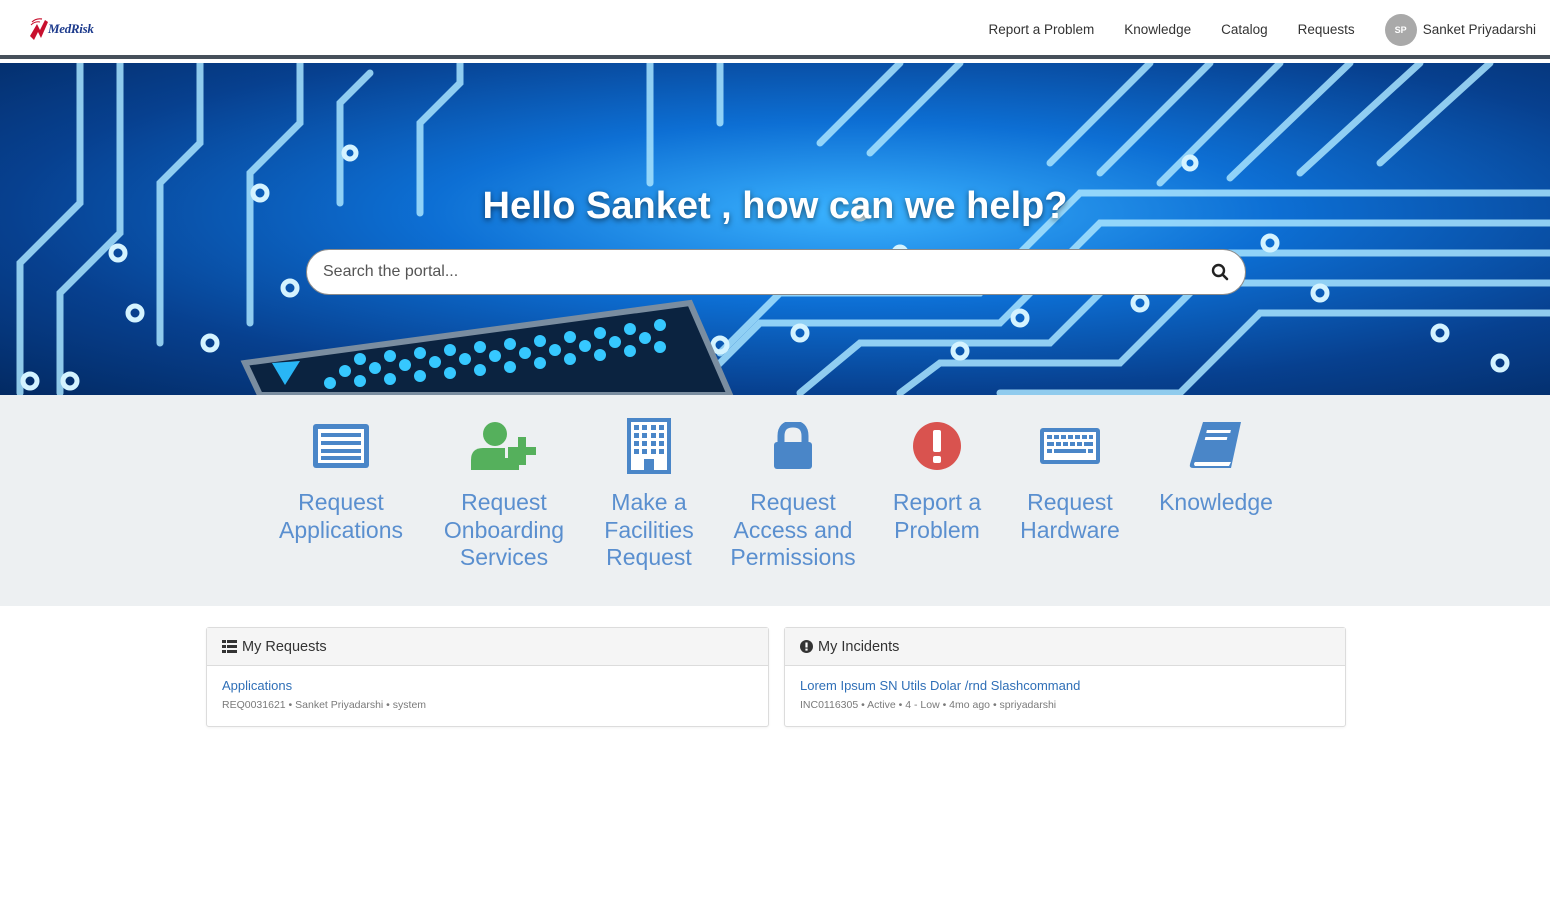 The width and height of the screenshot is (1550, 897). What do you see at coordinates (649, 529) in the screenshot?
I see `tile-label-line: Facilities` at bounding box center [649, 529].